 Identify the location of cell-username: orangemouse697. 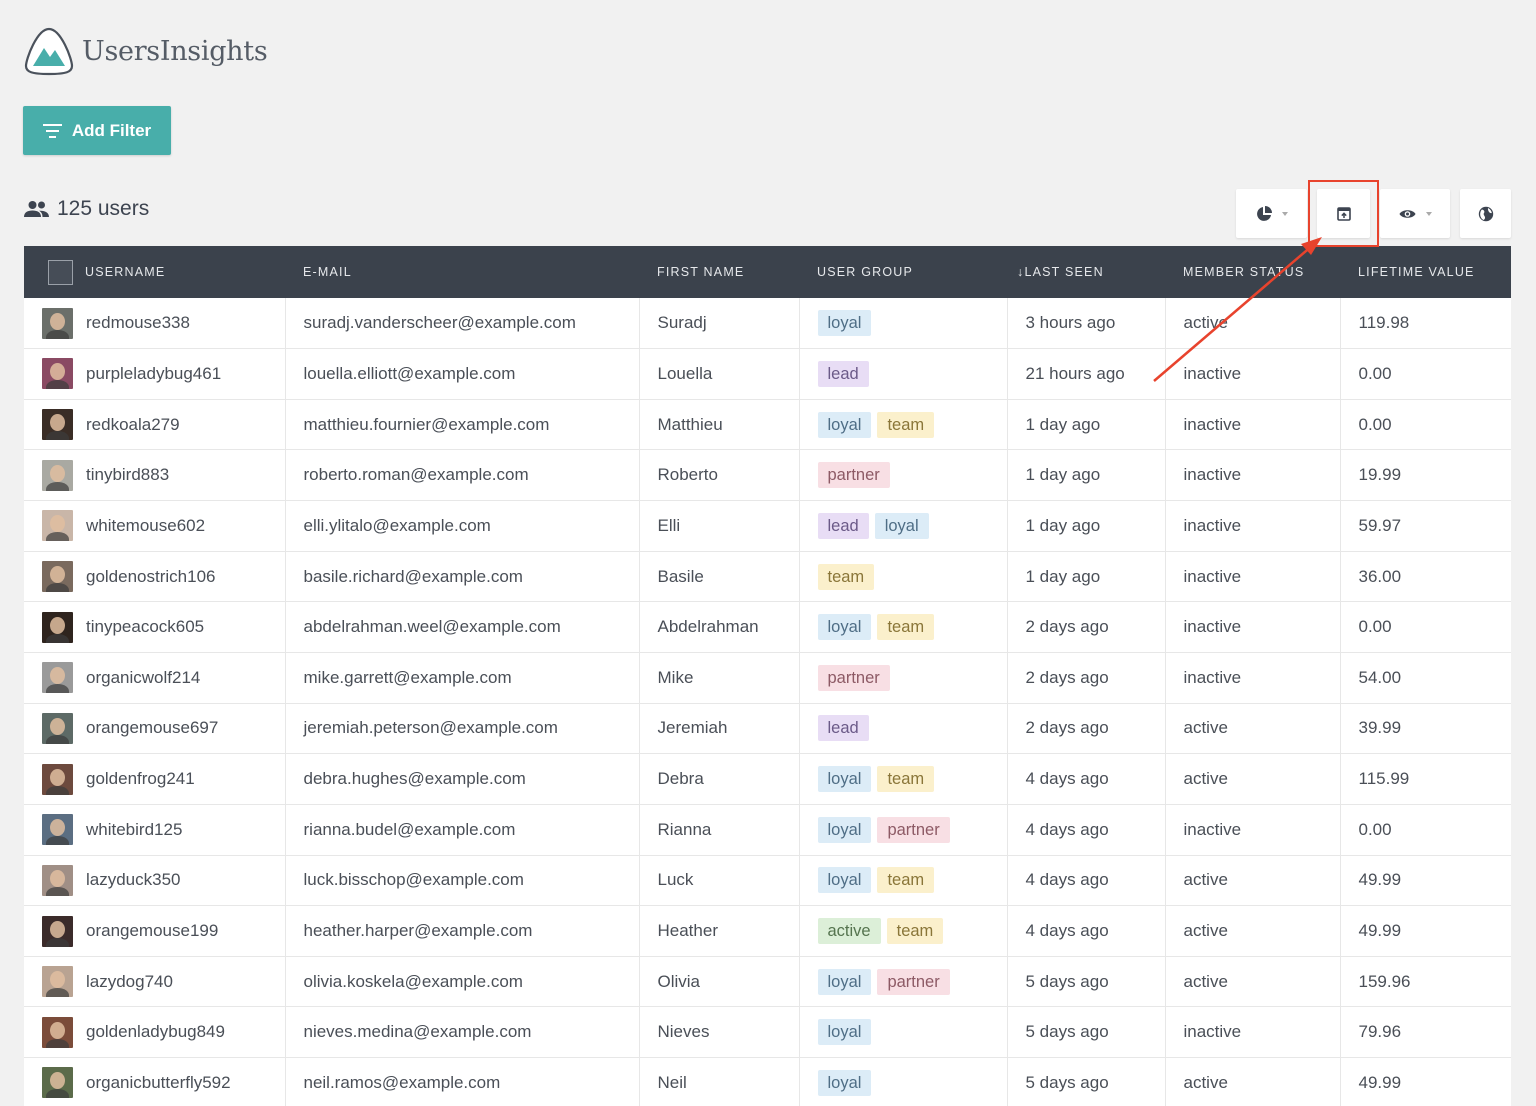
(155, 729).